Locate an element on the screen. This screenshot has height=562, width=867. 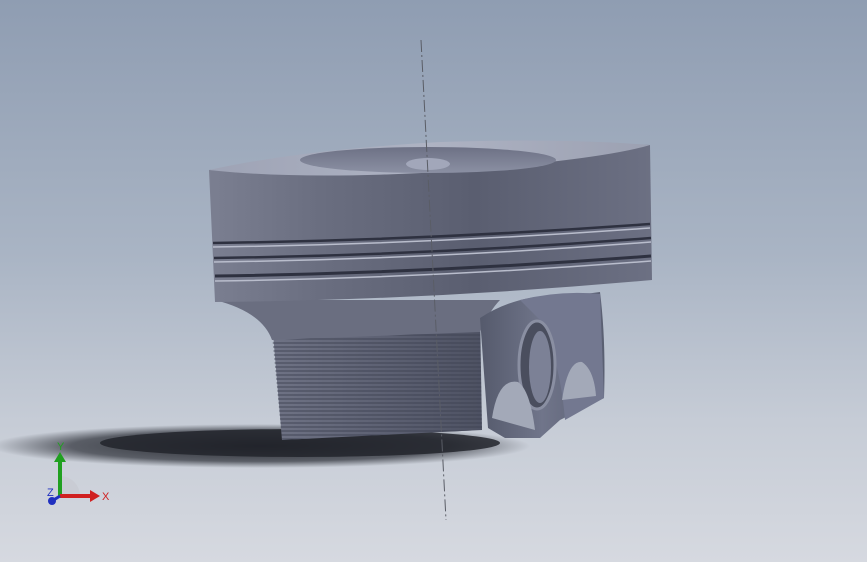
z-axis-label: Z is located at coordinates (50, 493).